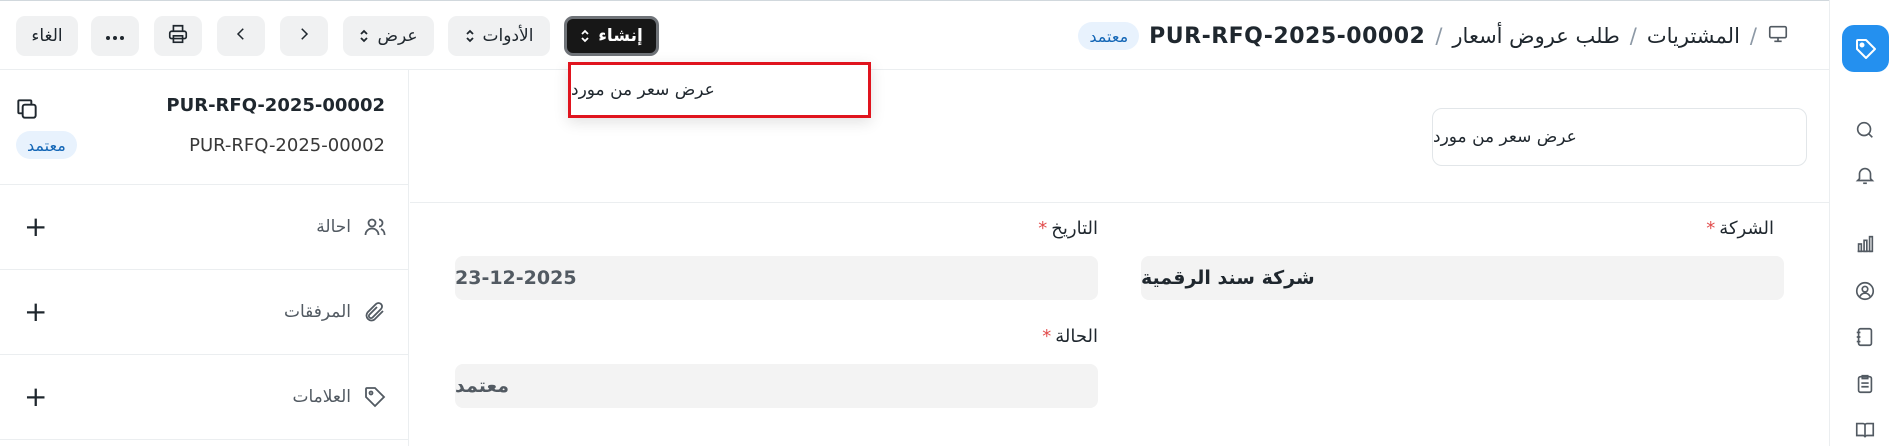 The image size is (1902, 446). Describe the element at coordinates (287, 145) in the screenshot. I see `sidebar-doc-subtitle: PUR-RFQ-2025-00002` at that location.